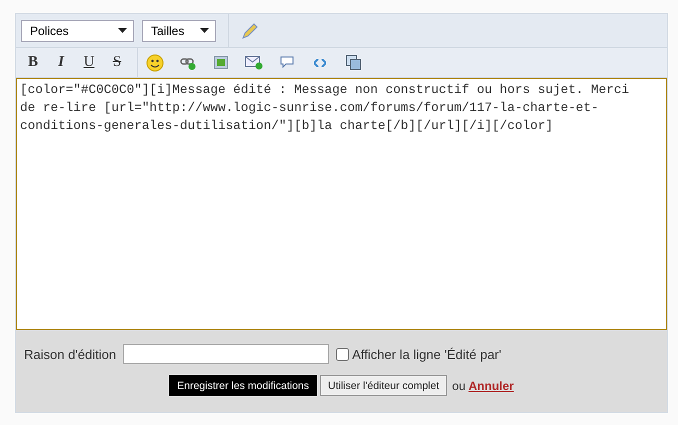 The width and height of the screenshot is (678, 425). What do you see at coordinates (89, 63) in the screenshot?
I see `underline-button: U` at bounding box center [89, 63].